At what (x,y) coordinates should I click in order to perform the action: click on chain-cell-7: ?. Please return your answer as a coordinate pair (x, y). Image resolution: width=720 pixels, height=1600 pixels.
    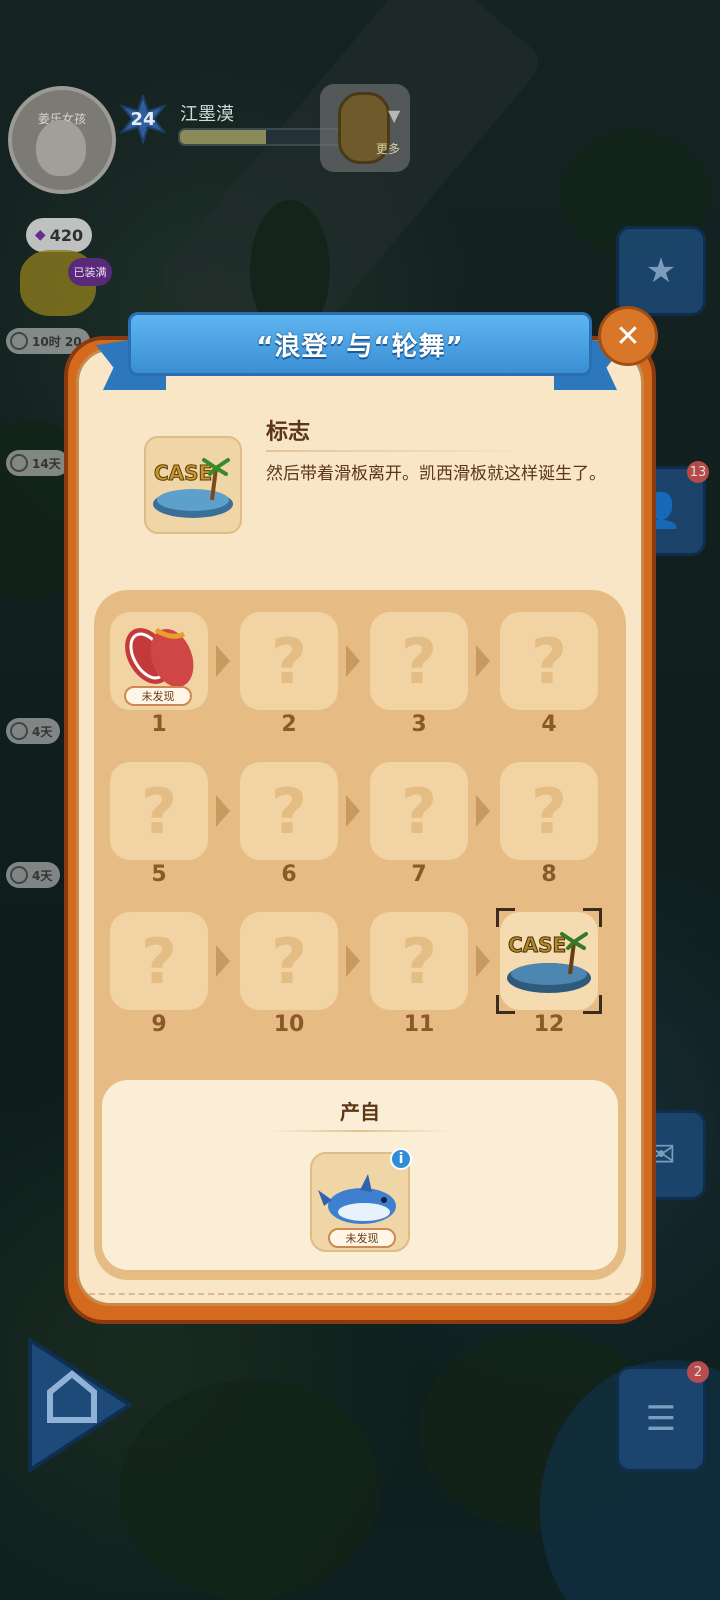
    Looking at the image, I should click on (419, 811).